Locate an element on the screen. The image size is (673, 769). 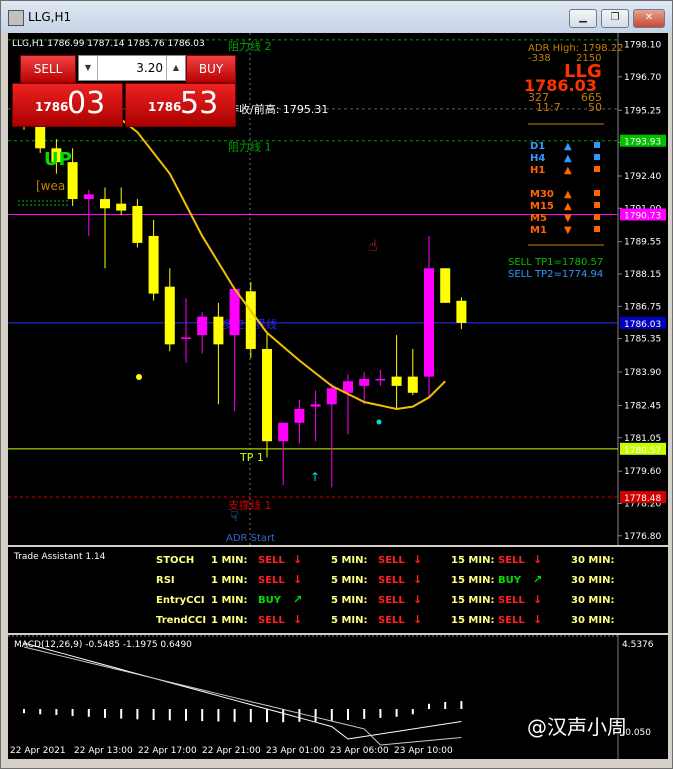
level-label-tp1: TP 1 is located at coordinates (251, 457).